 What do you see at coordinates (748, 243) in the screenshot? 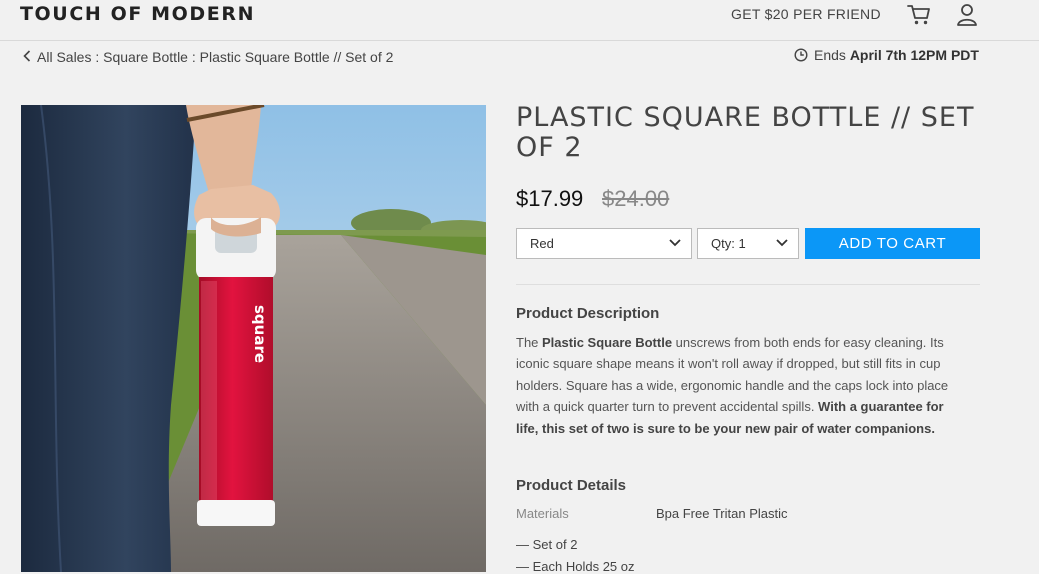
I see `quantity-select: Qty: 1` at bounding box center [748, 243].